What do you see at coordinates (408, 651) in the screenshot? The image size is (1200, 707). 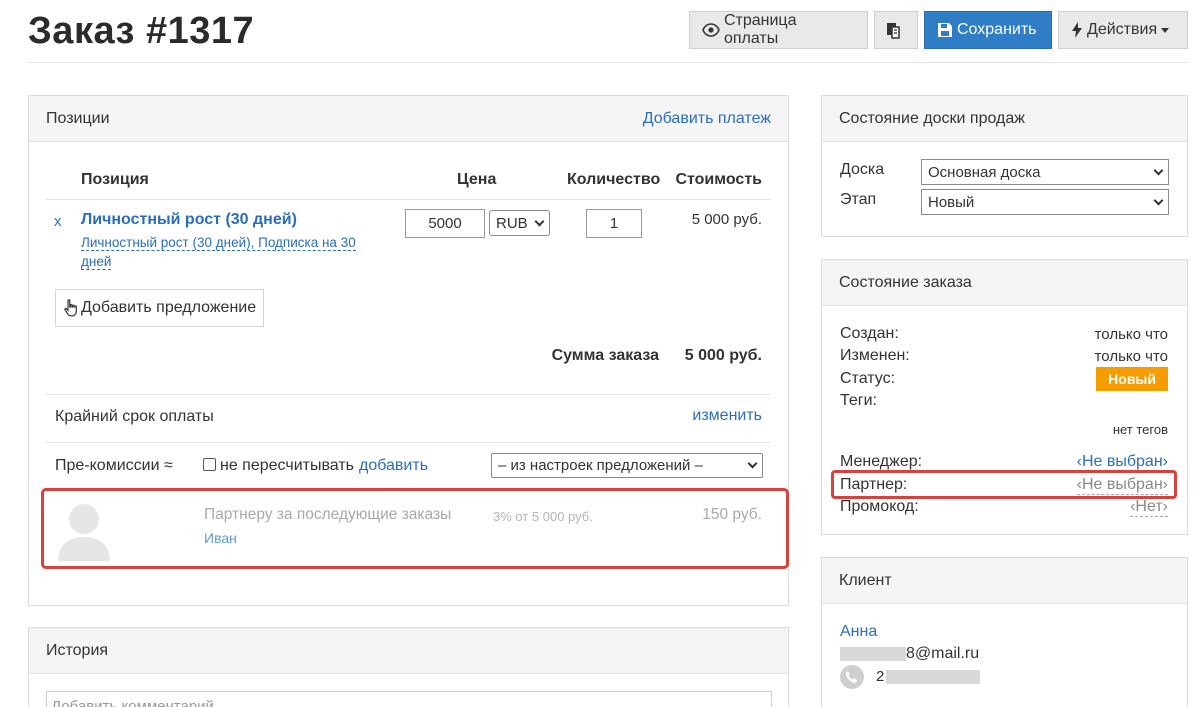 I see `history-header: История` at bounding box center [408, 651].